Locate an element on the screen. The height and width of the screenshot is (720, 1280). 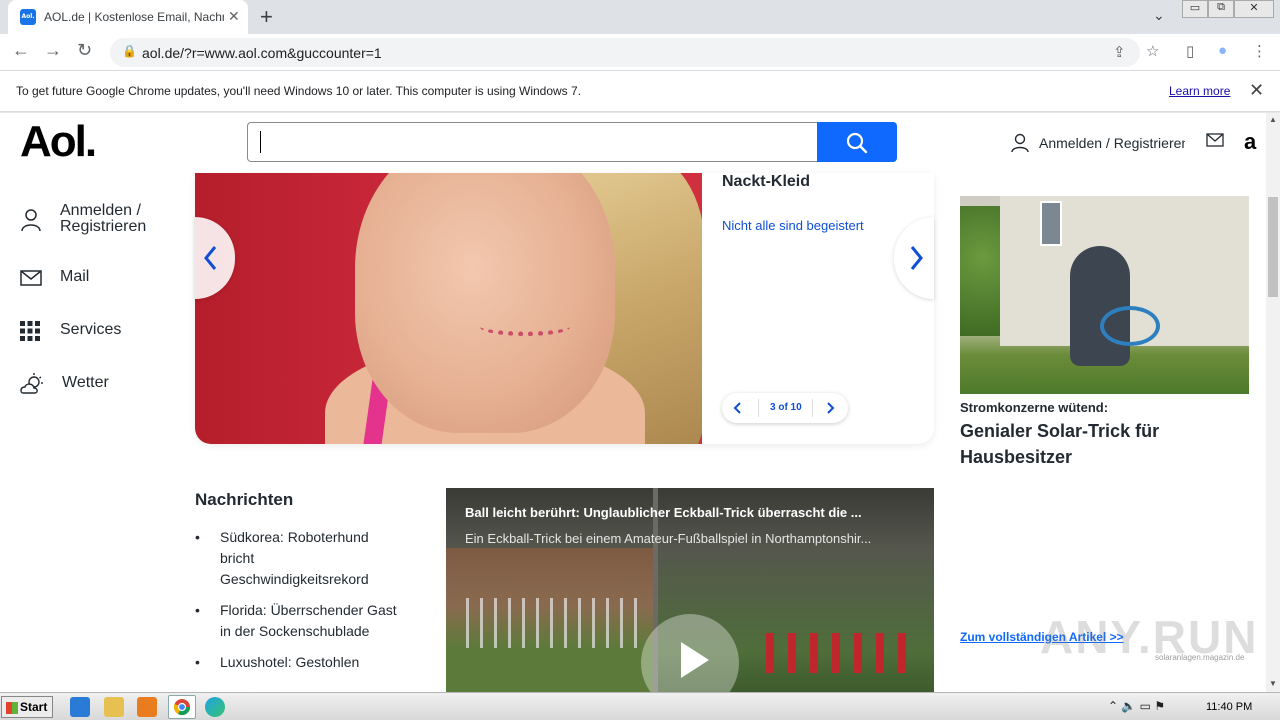
nav-label-services: Services is located at coordinates (91, 329).